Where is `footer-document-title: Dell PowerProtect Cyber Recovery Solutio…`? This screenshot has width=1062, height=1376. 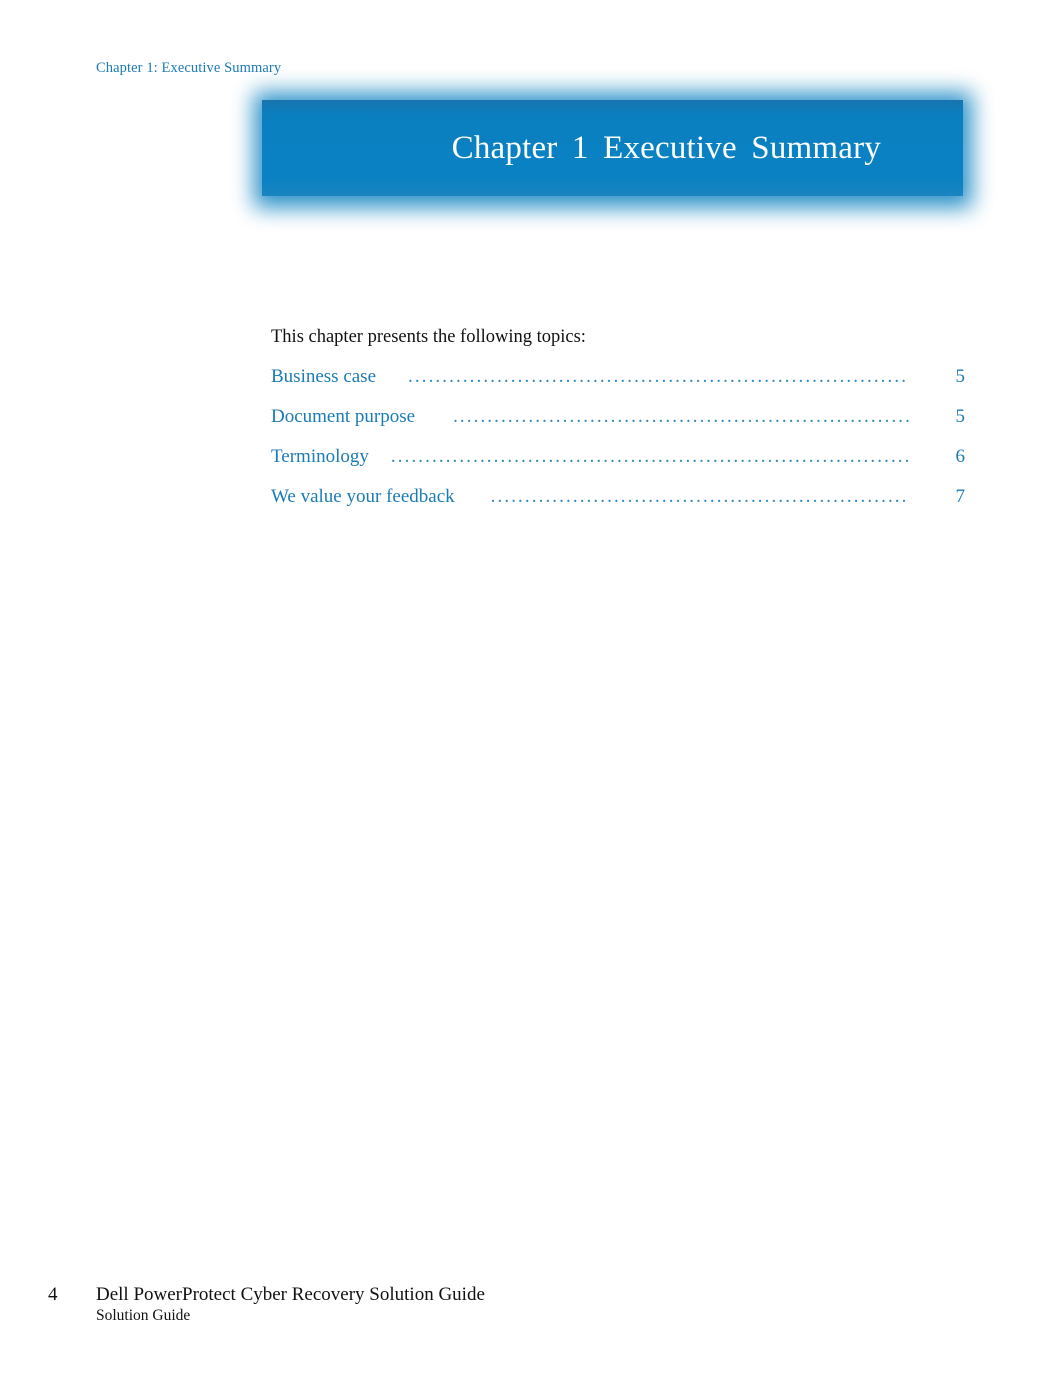 footer-document-title: Dell PowerProtect Cyber Recovery Solutio… is located at coordinates (290, 1294).